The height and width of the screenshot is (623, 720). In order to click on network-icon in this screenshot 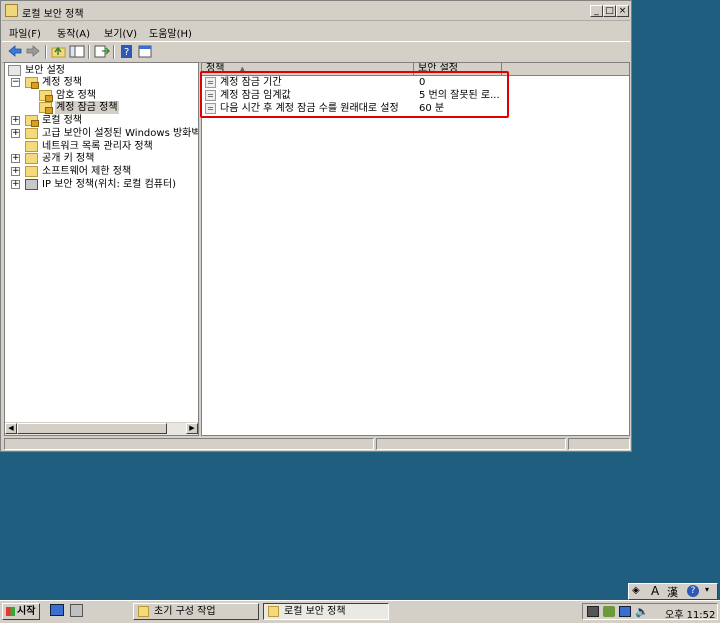, I will do `click(625, 611)`.